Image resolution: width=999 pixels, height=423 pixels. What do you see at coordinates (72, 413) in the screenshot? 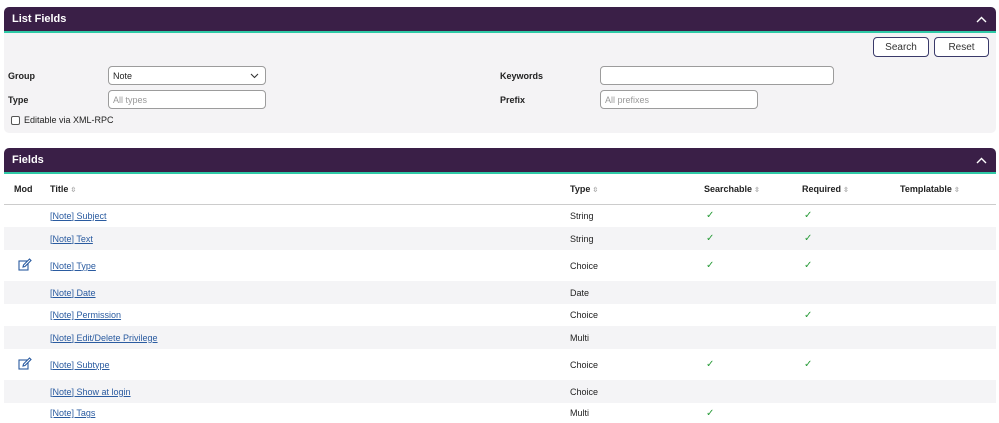
I see `field-title-link: [Note] Tags` at bounding box center [72, 413].